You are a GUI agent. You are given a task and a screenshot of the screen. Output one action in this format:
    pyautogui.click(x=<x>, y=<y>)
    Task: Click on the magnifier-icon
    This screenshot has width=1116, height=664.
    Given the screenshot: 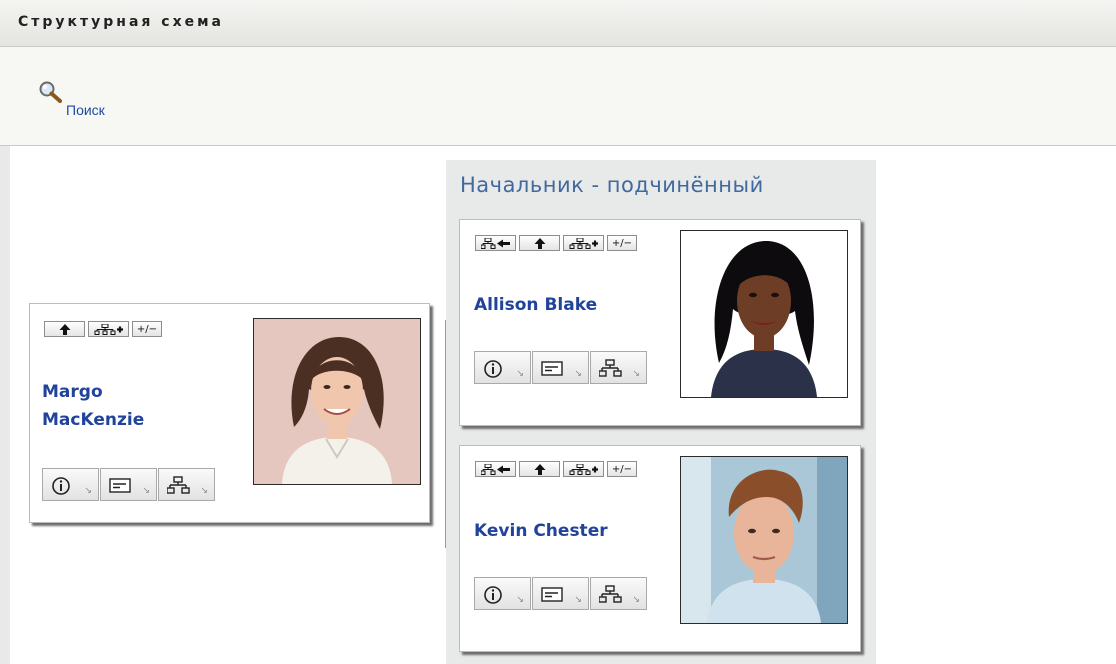 What is the action you would take?
    pyautogui.click(x=50, y=92)
    